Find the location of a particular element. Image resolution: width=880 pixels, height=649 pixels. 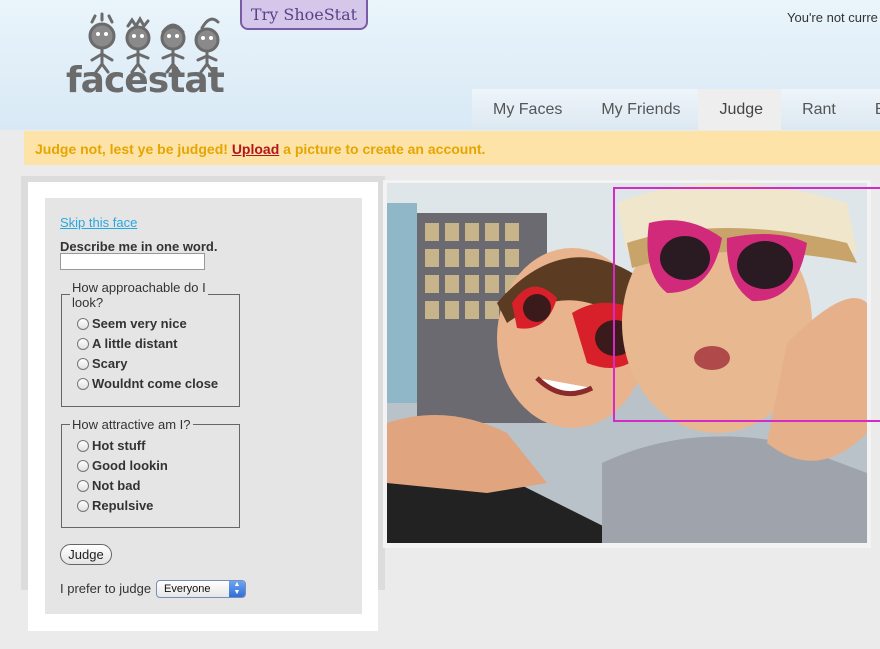

radio-option-not-bad: Not bad is located at coordinates (108, 485).